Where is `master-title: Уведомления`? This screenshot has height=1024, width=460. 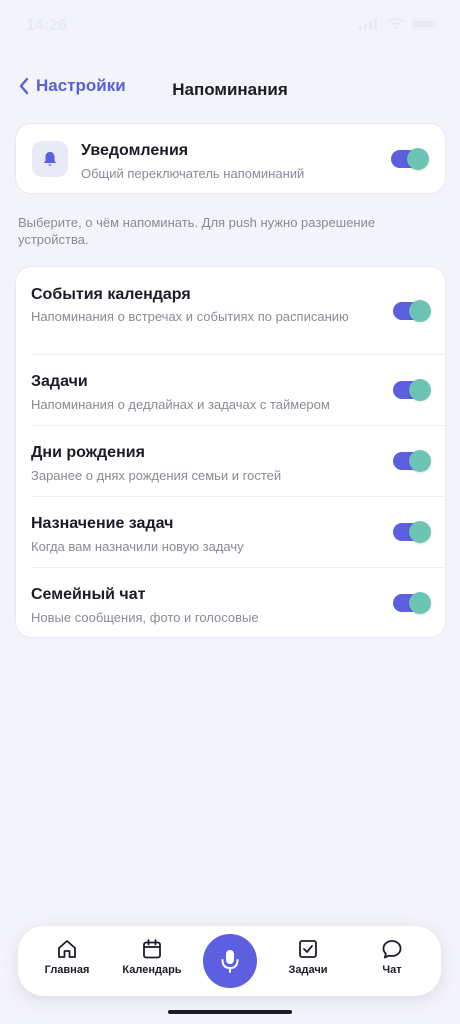 master-title: Уведомления is located at coordinates (135, 150).